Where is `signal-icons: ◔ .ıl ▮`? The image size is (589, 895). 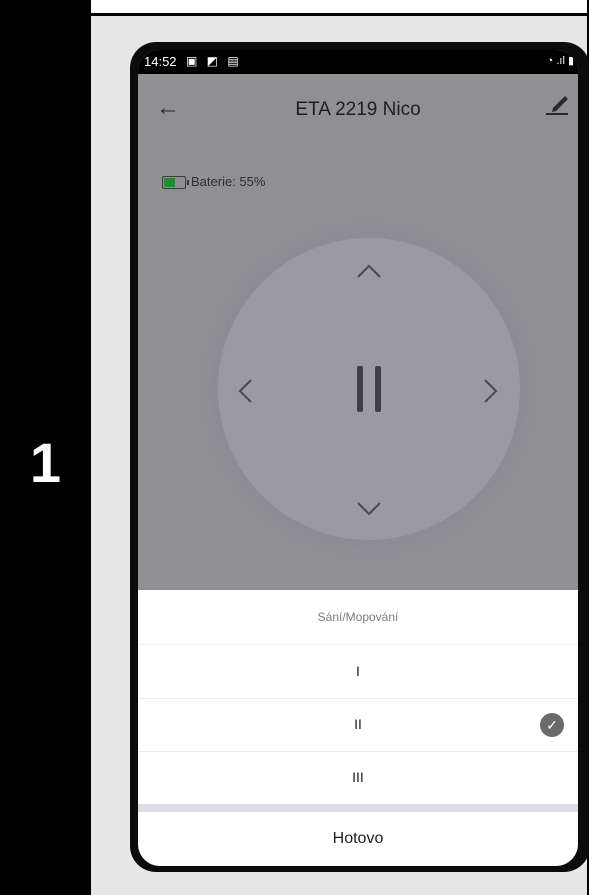
signal-icons: ◔ .ıl ▮ is located at coordinates (560, 61).